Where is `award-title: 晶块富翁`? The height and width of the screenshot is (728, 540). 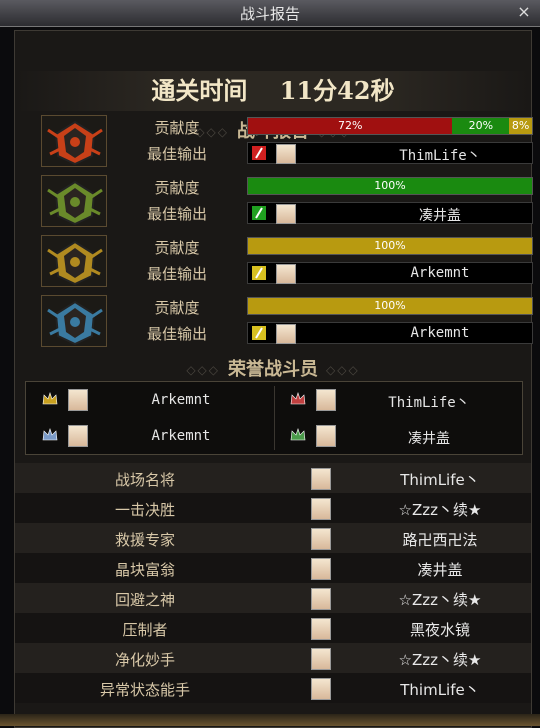
award-title: 晶块富翁 is located at coordinates (144, 570).